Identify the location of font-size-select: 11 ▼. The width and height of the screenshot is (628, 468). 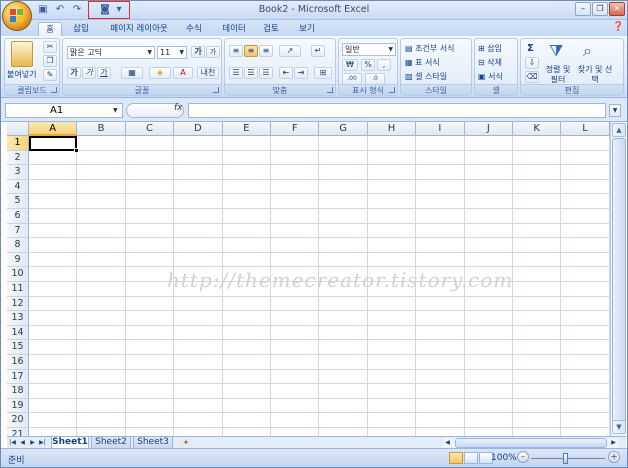
(172, 52).